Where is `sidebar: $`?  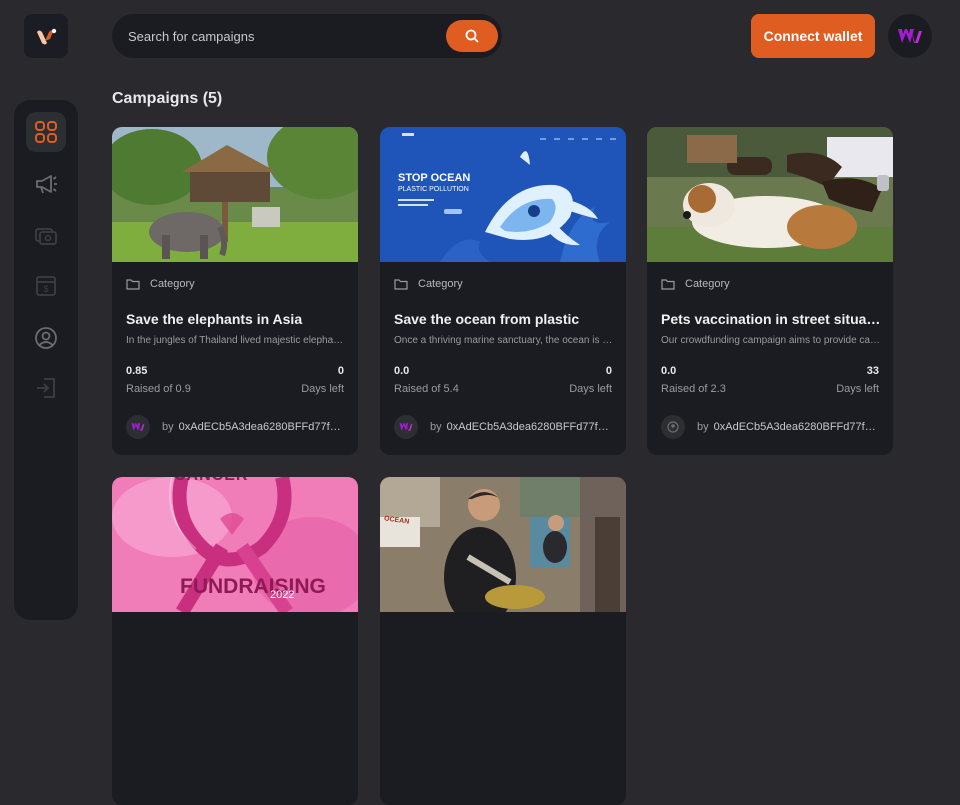
sidebar: $ is located at coordinates (46, 360).